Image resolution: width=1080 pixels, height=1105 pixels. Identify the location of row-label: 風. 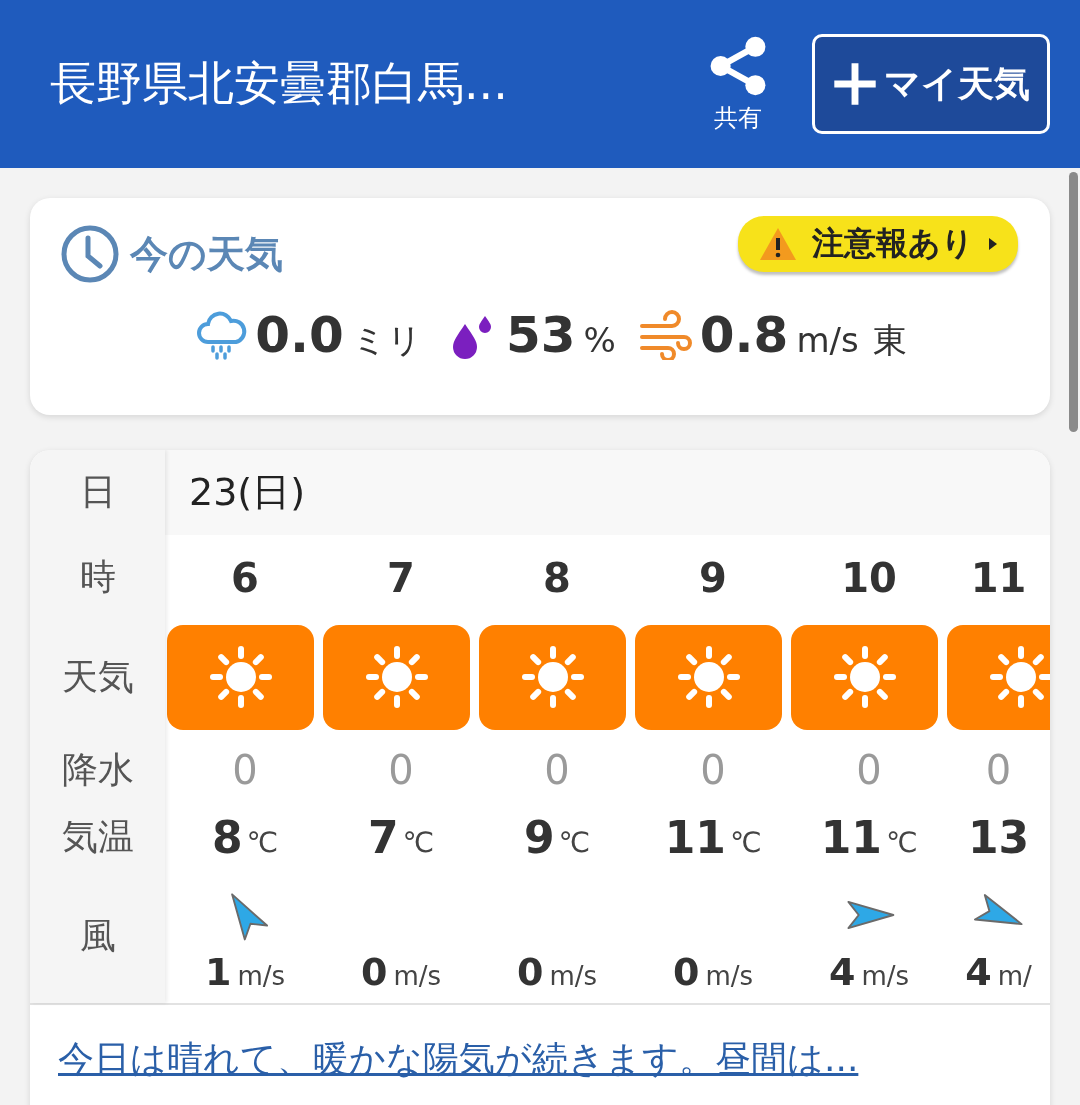
(97, 936).